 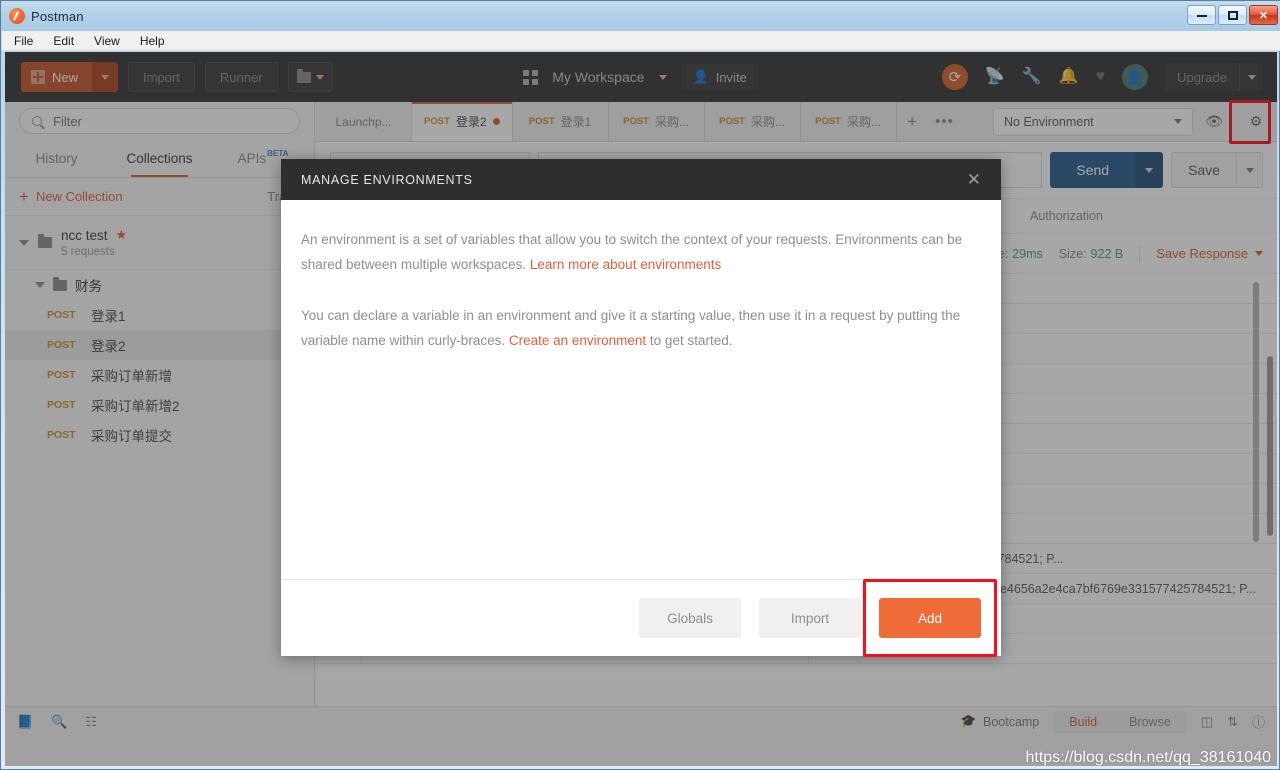 What do you see at coordinates (689, 340) in the screenshot?
I see `paragraph-2-text-post: to get started.` at bounding box center [689, 340].